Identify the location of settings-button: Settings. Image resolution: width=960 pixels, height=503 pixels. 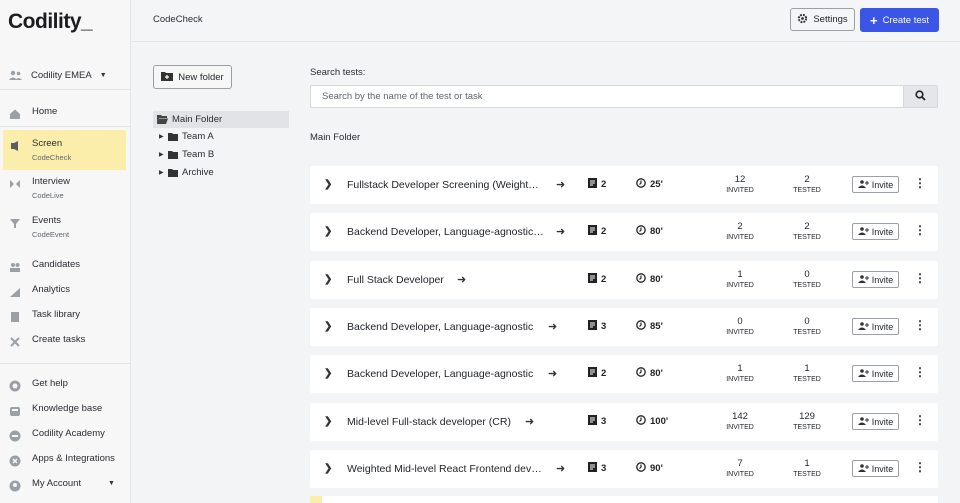
(822, 19).